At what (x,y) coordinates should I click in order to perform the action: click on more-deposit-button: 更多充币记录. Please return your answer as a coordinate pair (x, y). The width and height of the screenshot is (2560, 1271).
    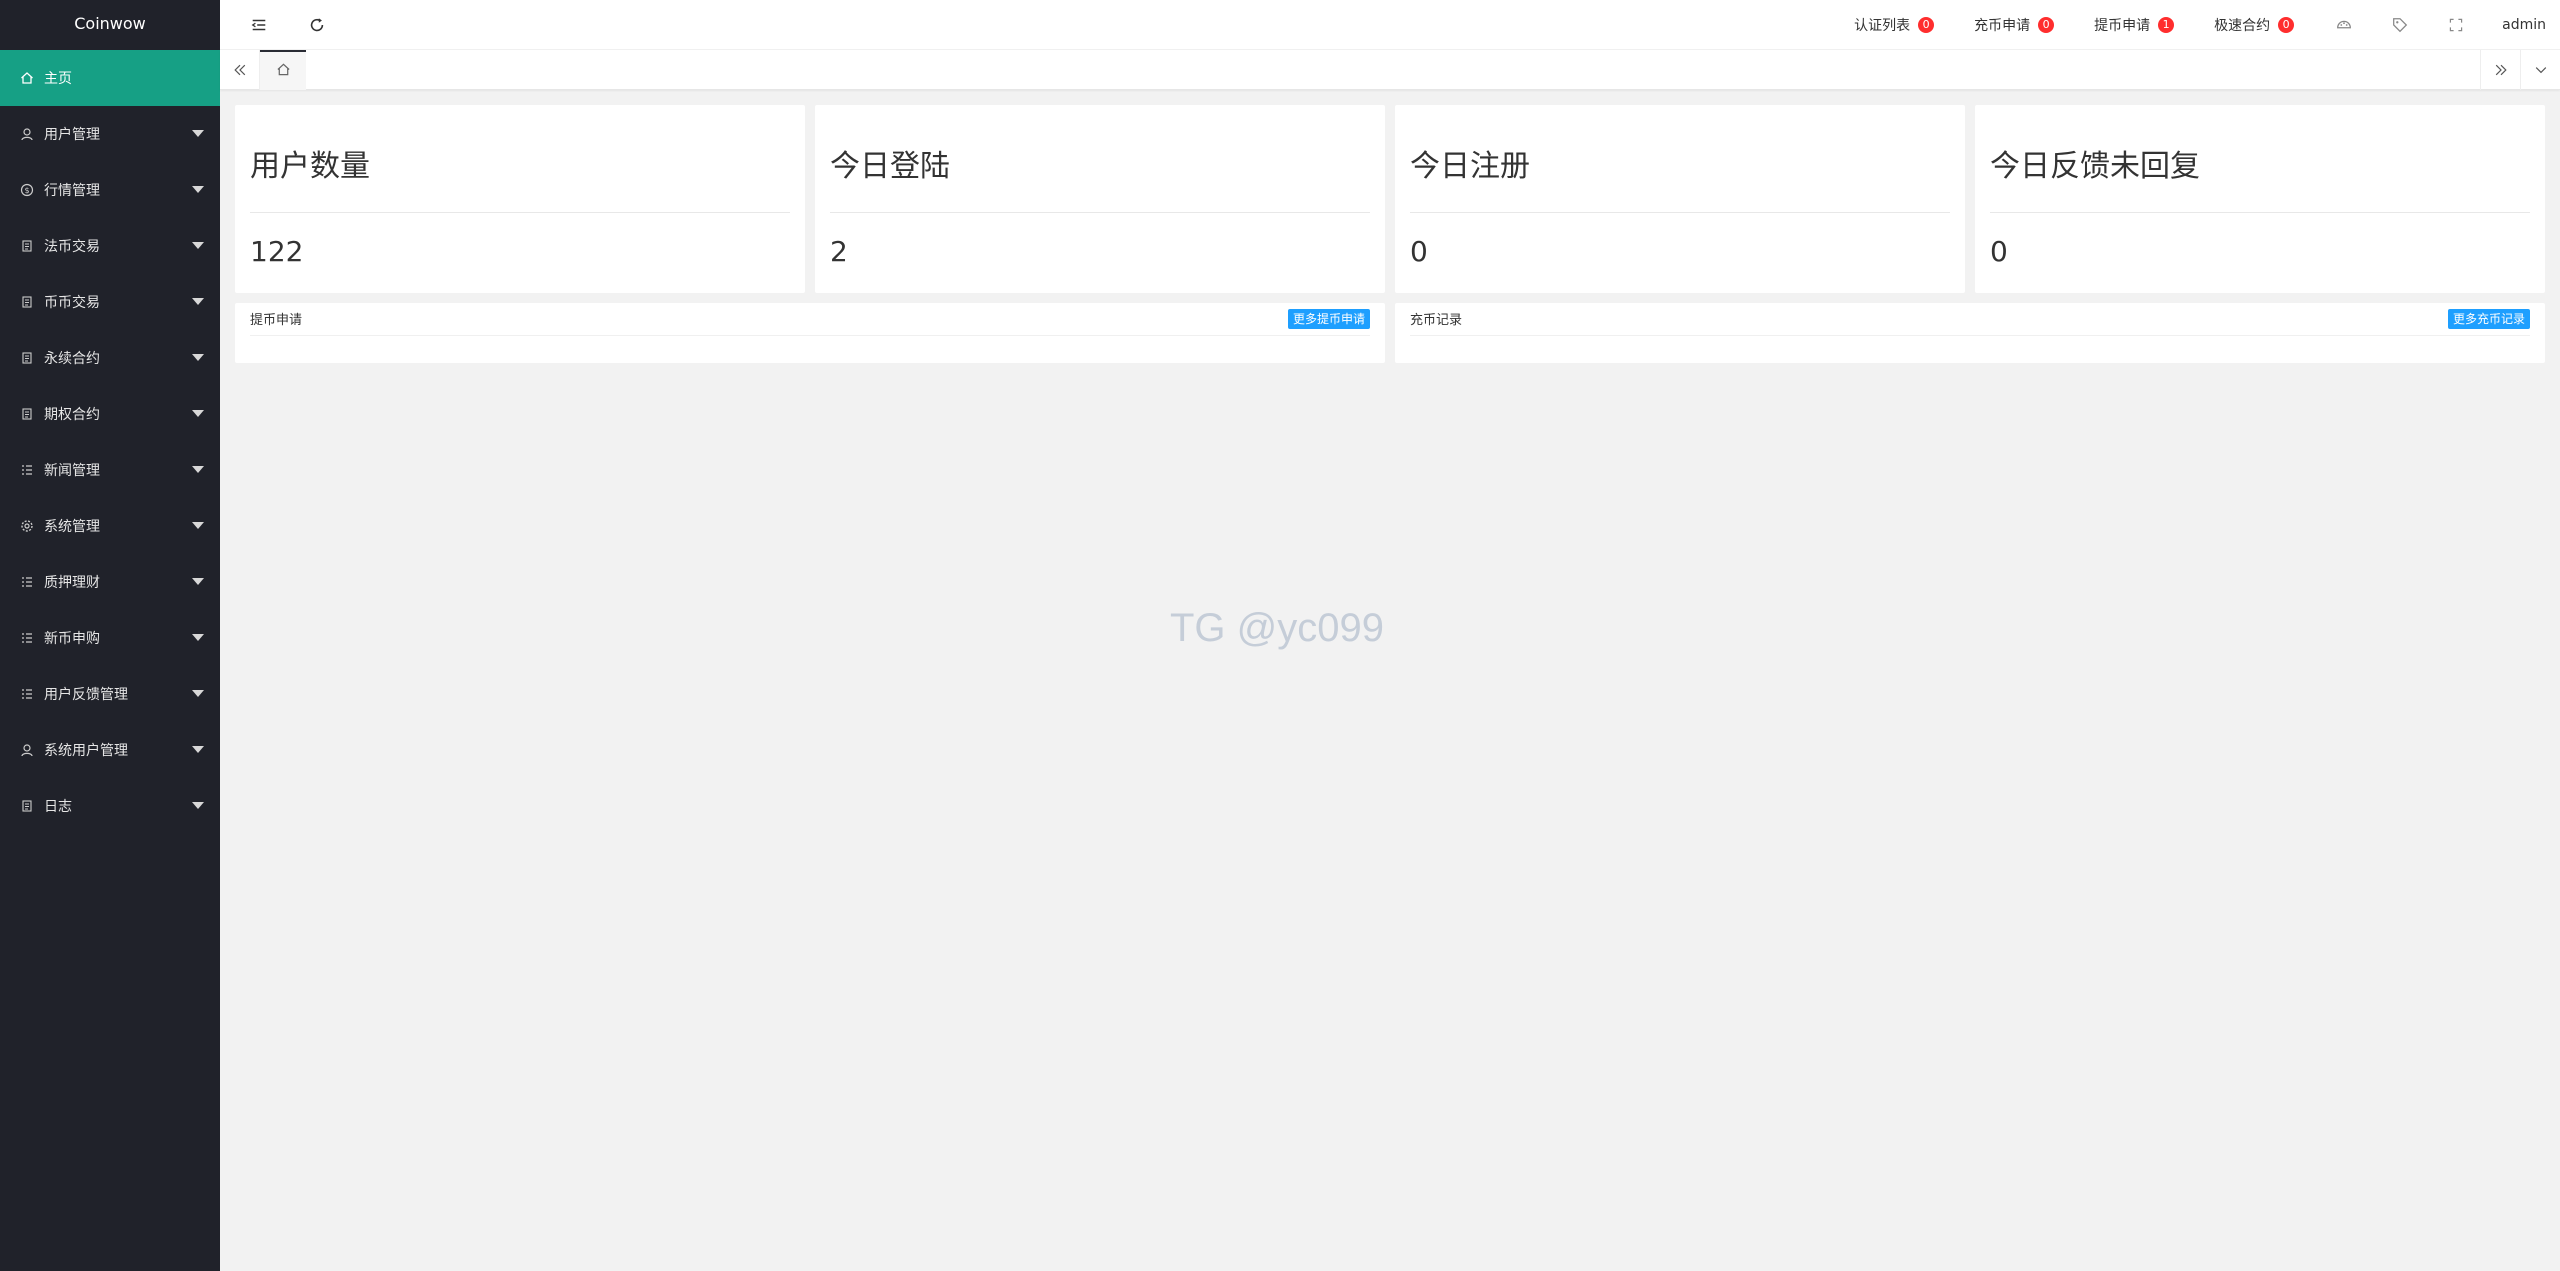
    Looking at the image, I should click on (2488, 319).